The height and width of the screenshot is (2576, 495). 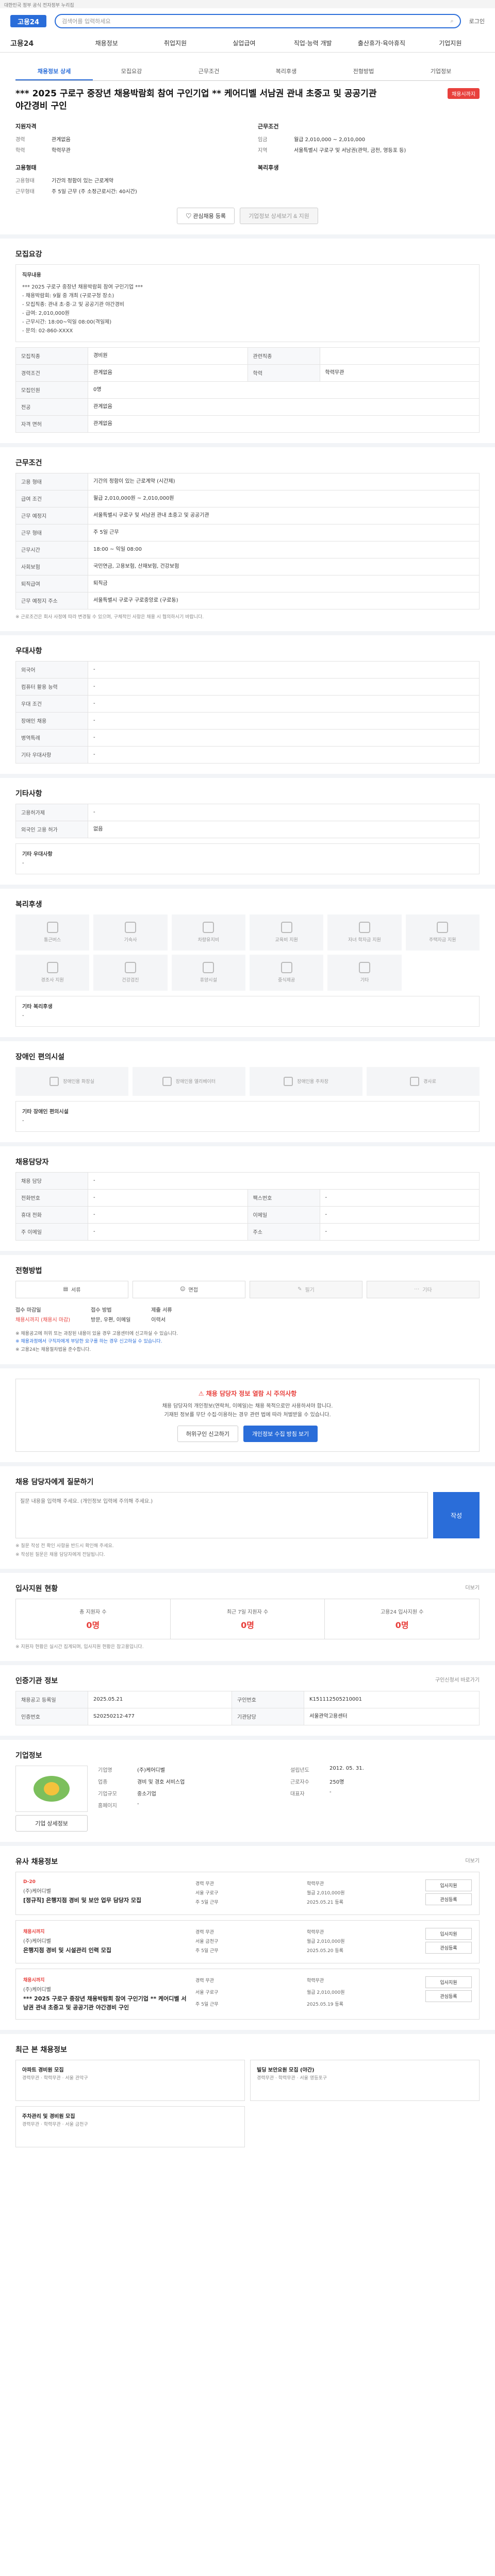 I want to click on viewed-card: 주차관리 및 경비원 모집 경력무관 · 학력무관 · 서울 금천구, so click(x=130, y=2127).